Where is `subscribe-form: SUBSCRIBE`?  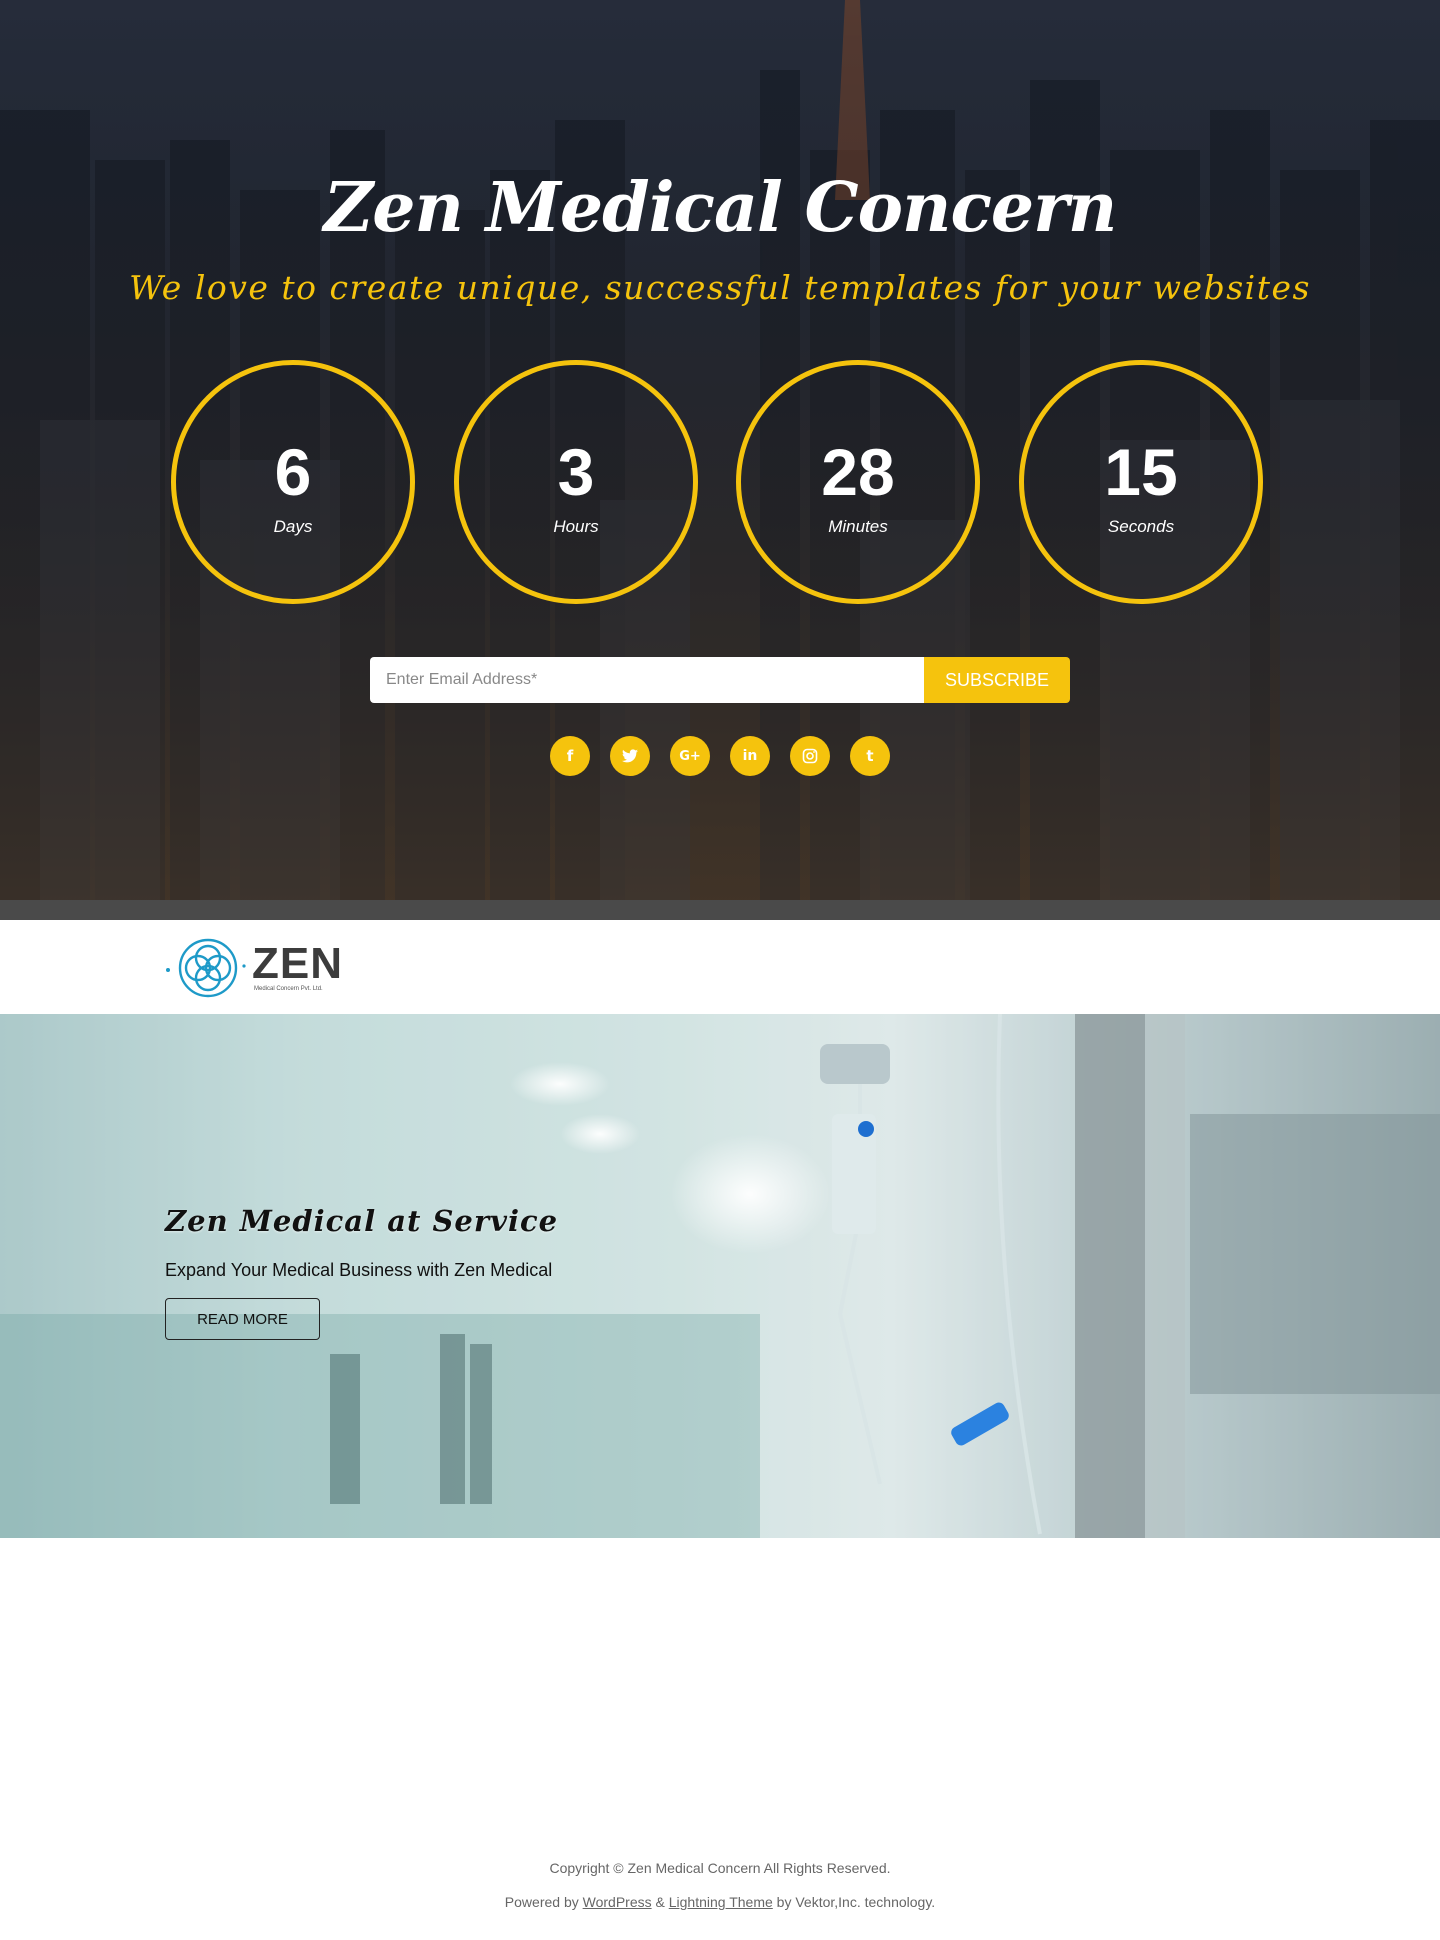 subscribe-form: SUBSCRIBE is located at coordinates (720, 680).